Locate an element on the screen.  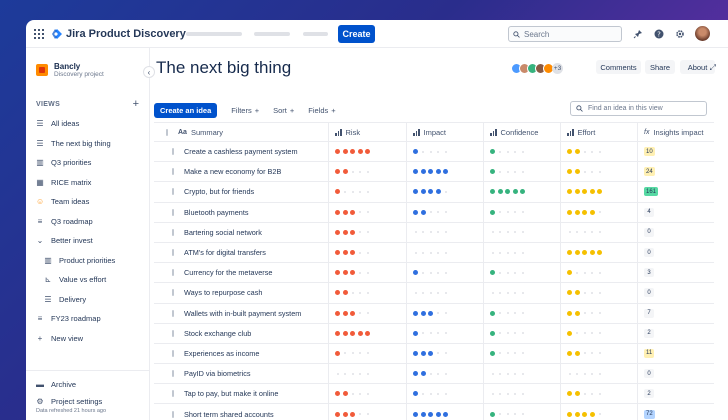
insights-impact-cell: 7 is located at coordinates (675, 313).